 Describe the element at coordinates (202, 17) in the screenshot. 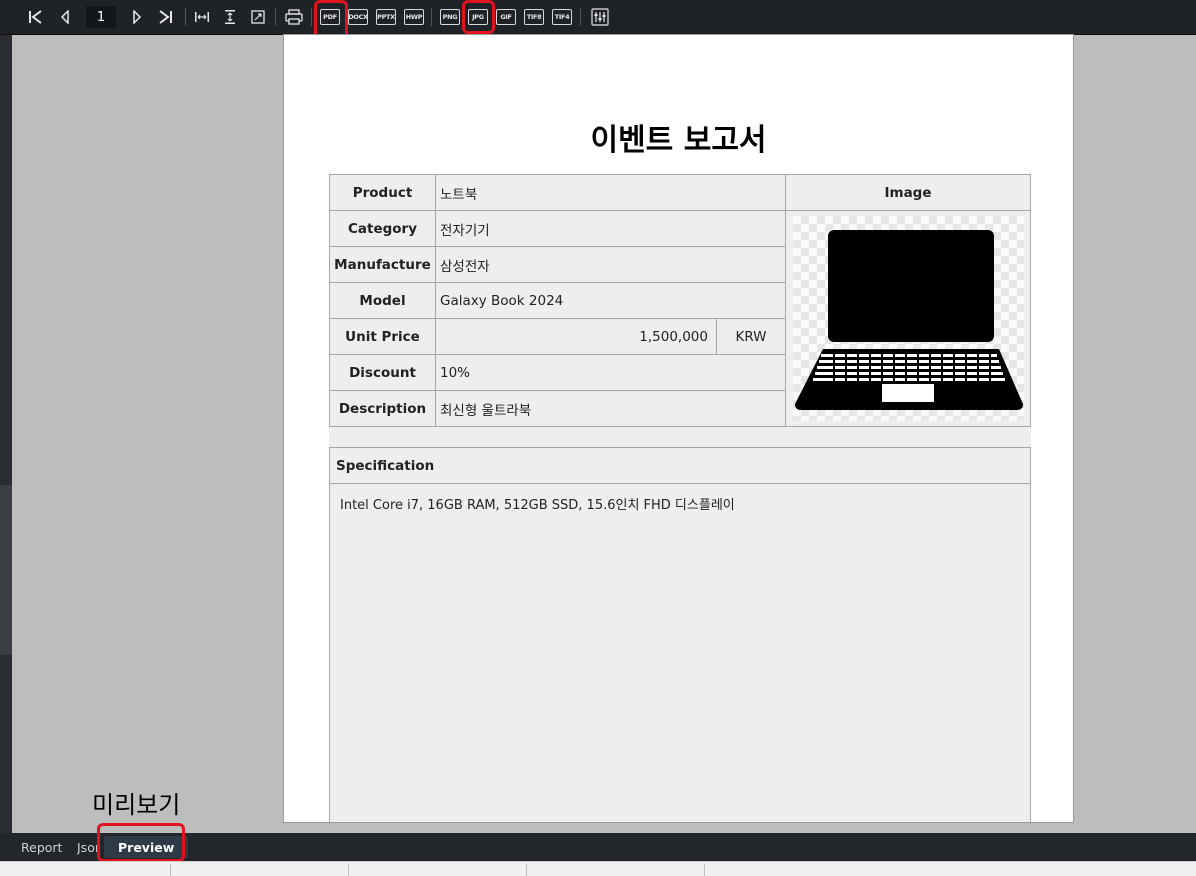

I see `fit-width-icon` at that location.